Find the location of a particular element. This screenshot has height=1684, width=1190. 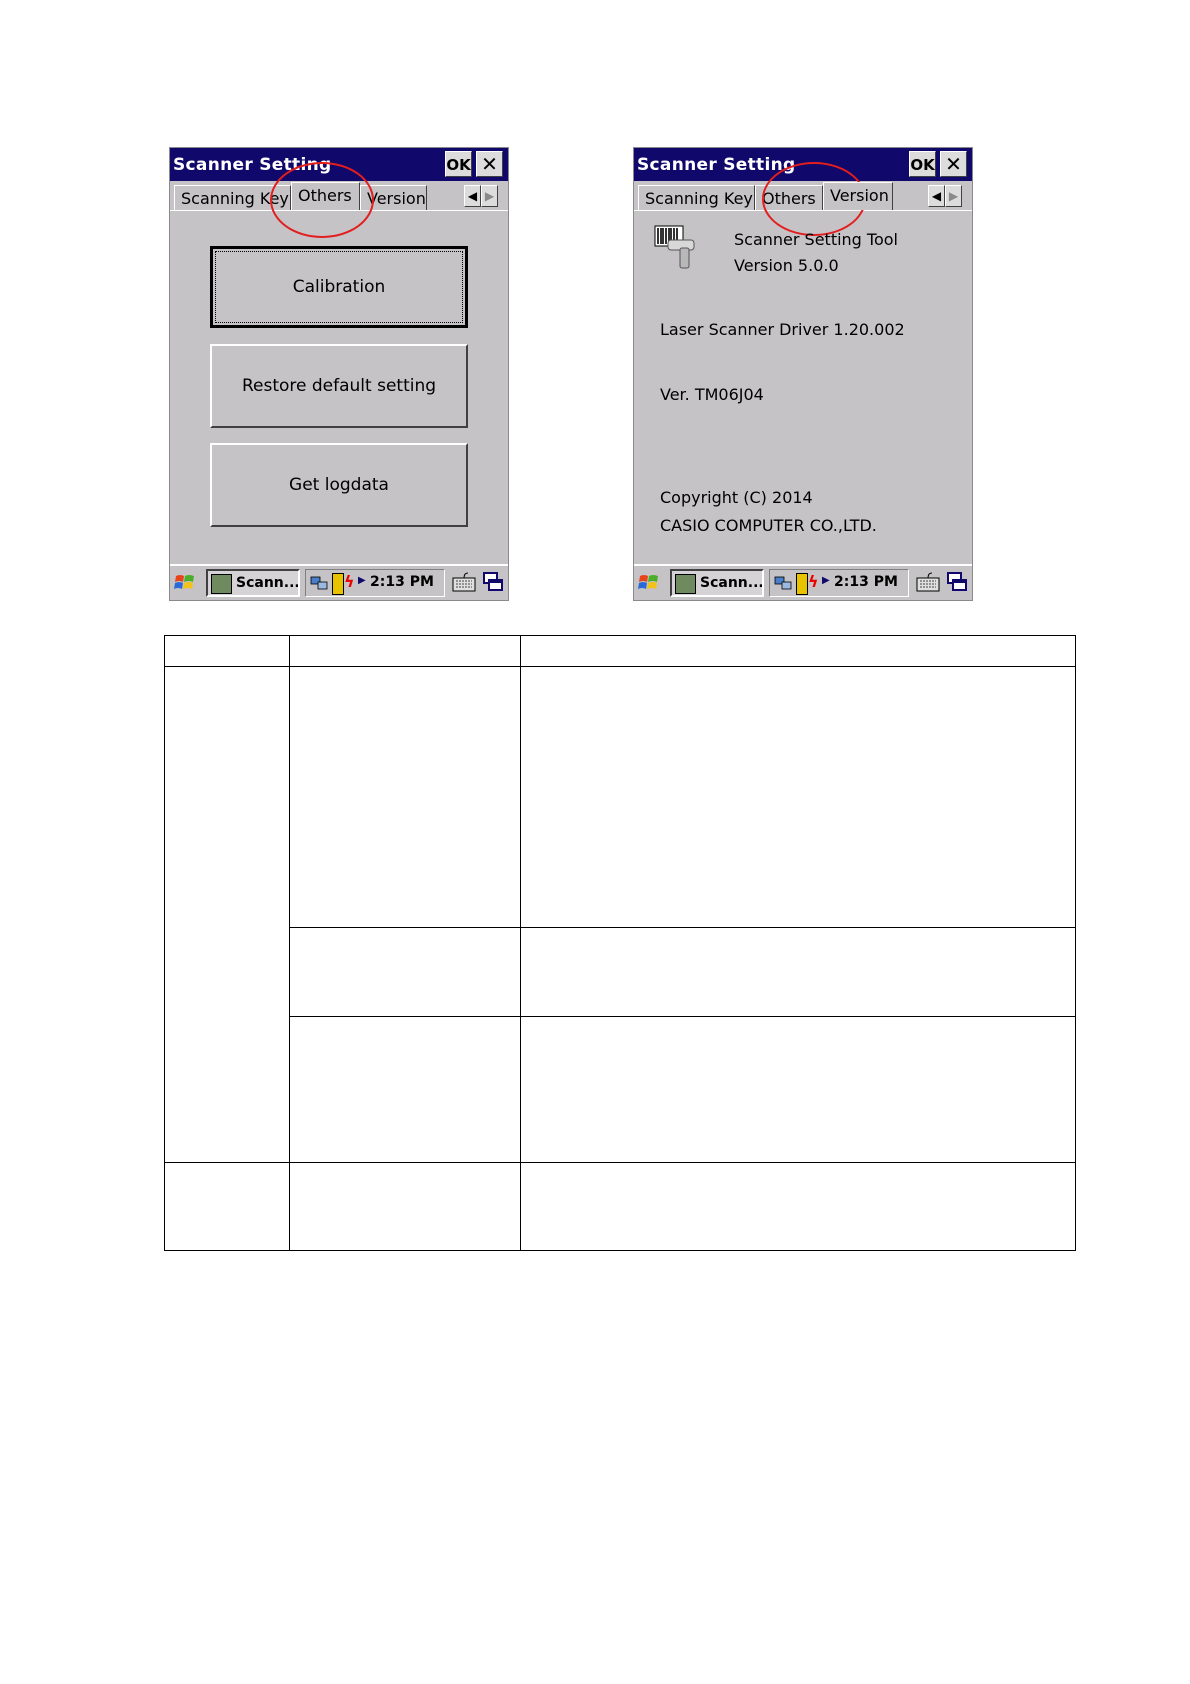

table-border-bottom is located at coordinates (620, 1250).